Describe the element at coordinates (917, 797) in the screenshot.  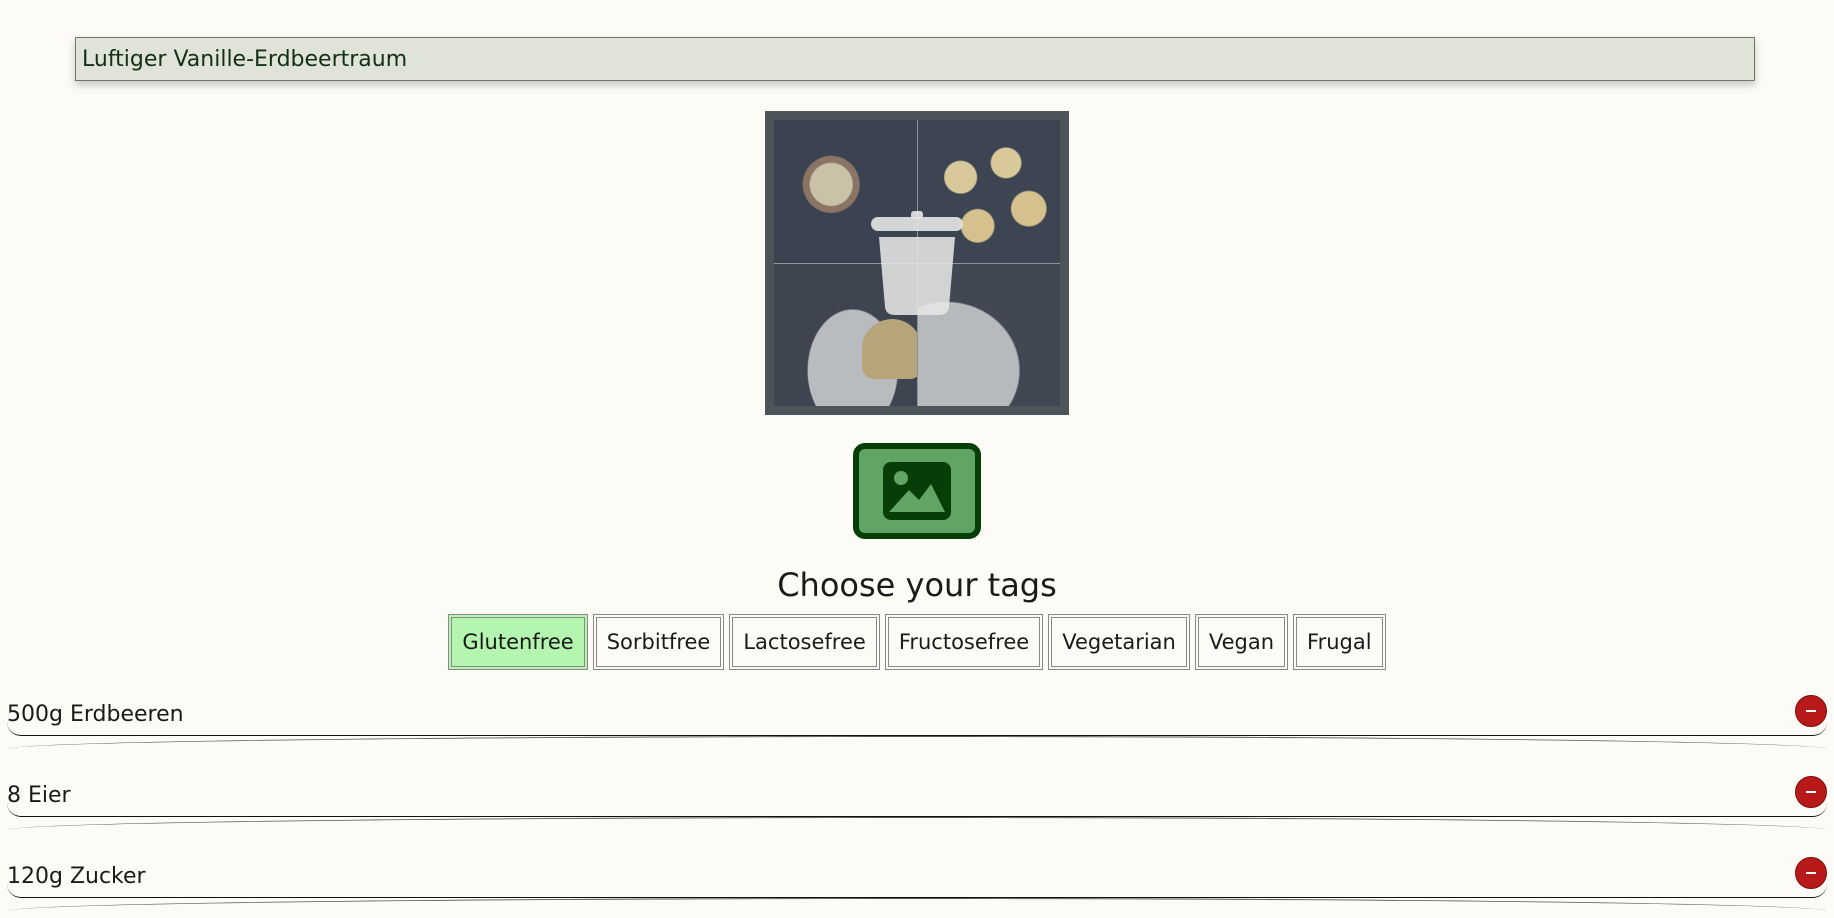
I see `ingredient-row: 8 Eier` at that location.